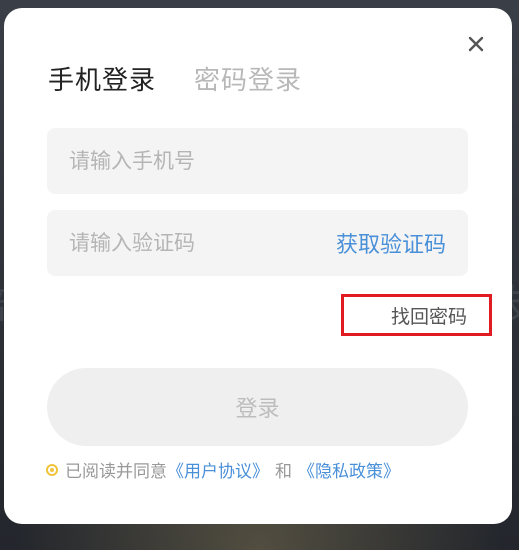  What do you see at coordinates (52, 469) in the screenshot?
I see `agreement-radio` at bounding box center [52, 469].